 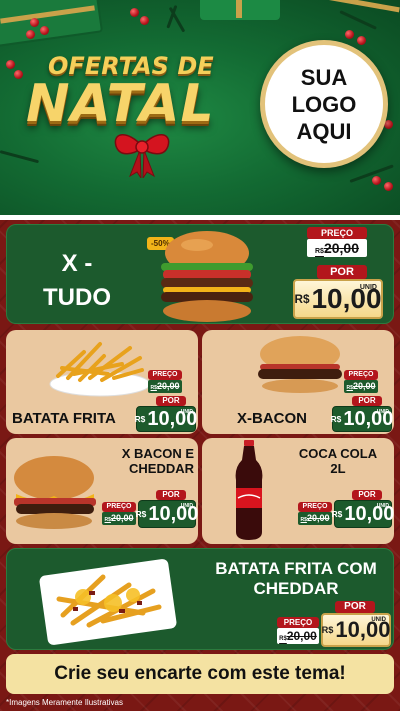 I want to click on logo-text-line-1: SUA, so click(x=324, y=77).